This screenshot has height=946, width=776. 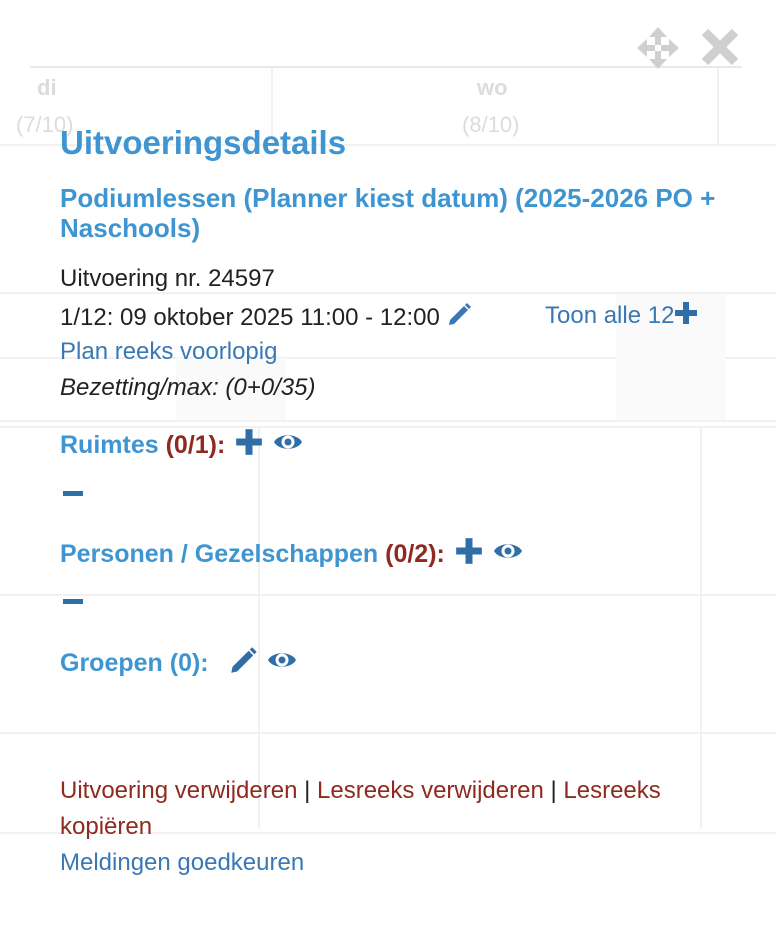 I want to click on performance-datetime: 1/12: 09 oktober 2025 11:00 - 12:00, so click(x=250, y=317).